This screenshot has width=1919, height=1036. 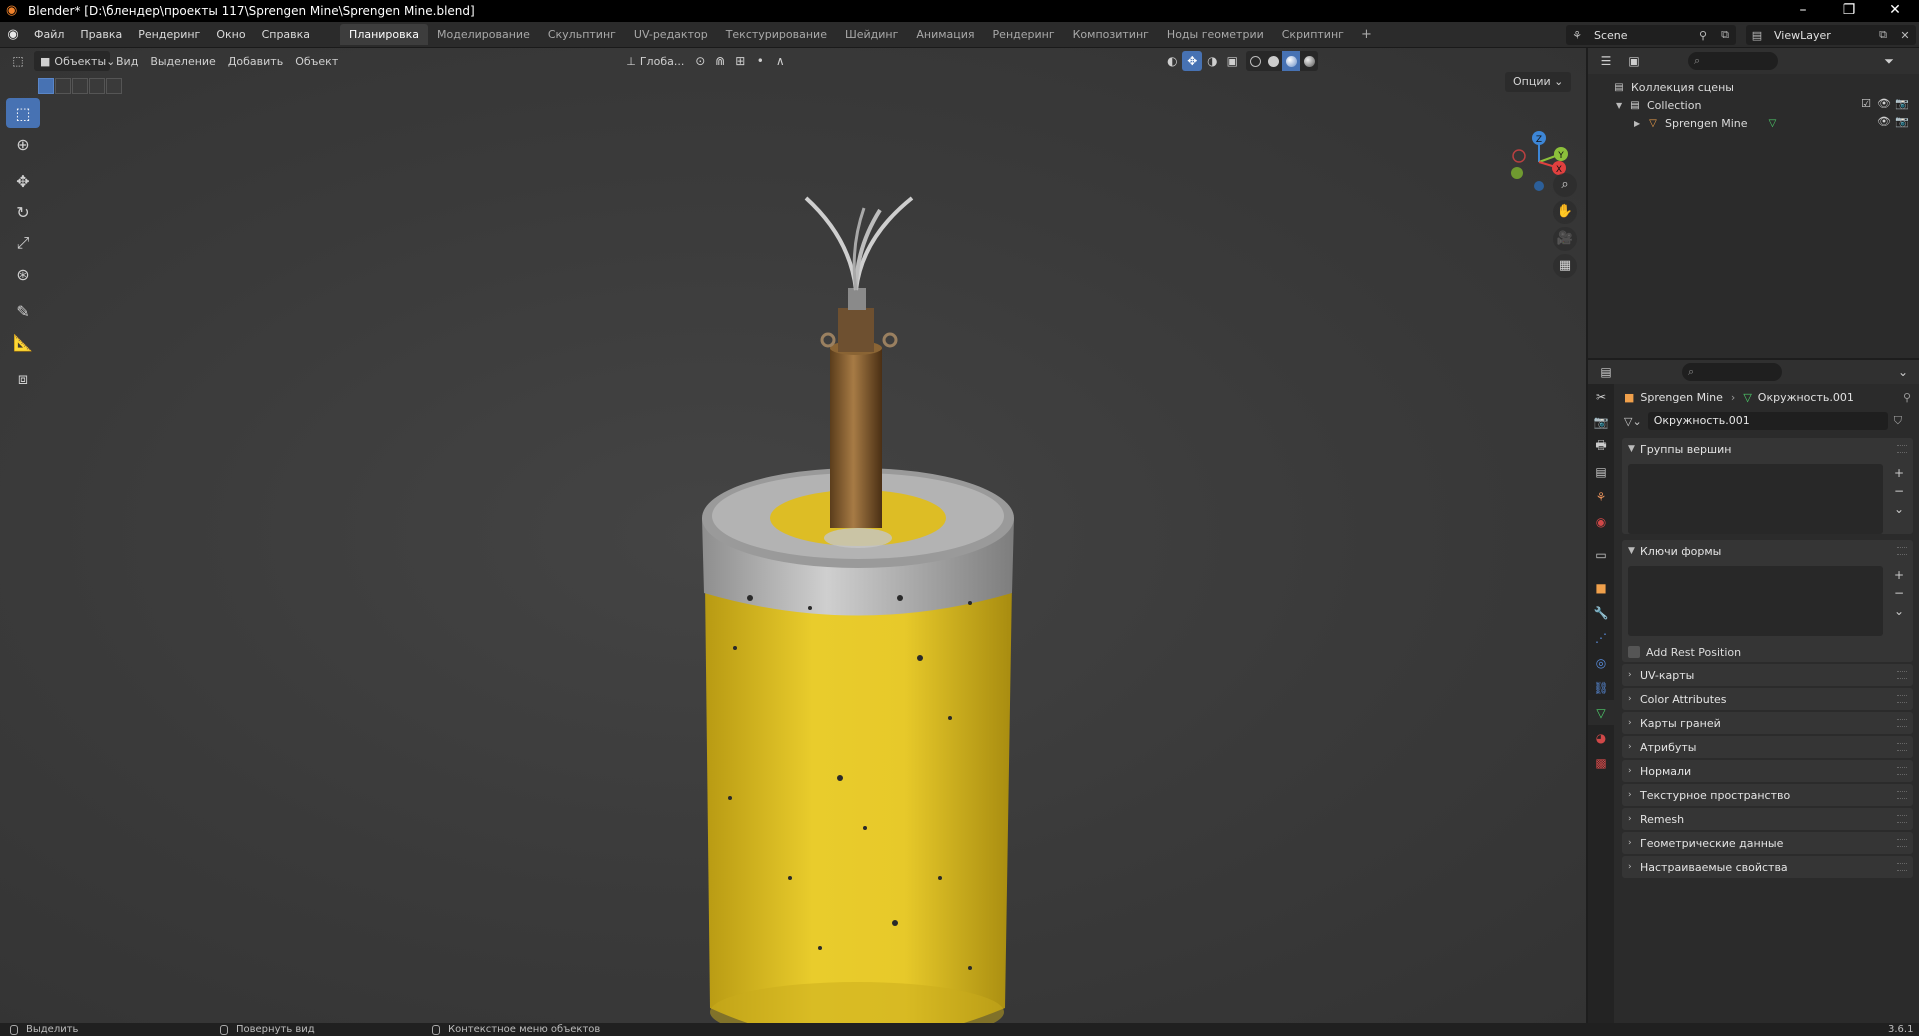 What do you see at coordinates (255, 61) in the screenshot?
I see `menu-add: Добавить` at bounding box center [255, 61].